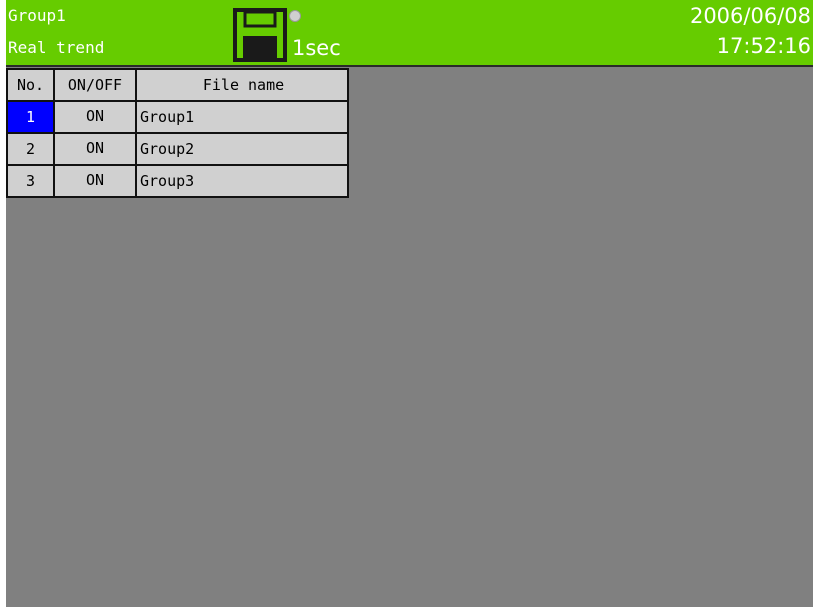  Describe the element at coordinates (295, 16) in the screenshot. I see `status-led-icon` at that location.